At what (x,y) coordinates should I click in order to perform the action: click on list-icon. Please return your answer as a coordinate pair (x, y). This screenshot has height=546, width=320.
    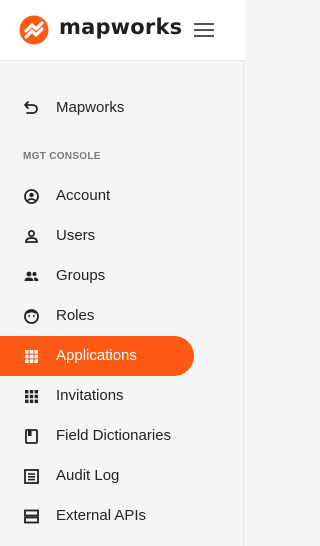
    Looking at the image, I should click on (31, 476).